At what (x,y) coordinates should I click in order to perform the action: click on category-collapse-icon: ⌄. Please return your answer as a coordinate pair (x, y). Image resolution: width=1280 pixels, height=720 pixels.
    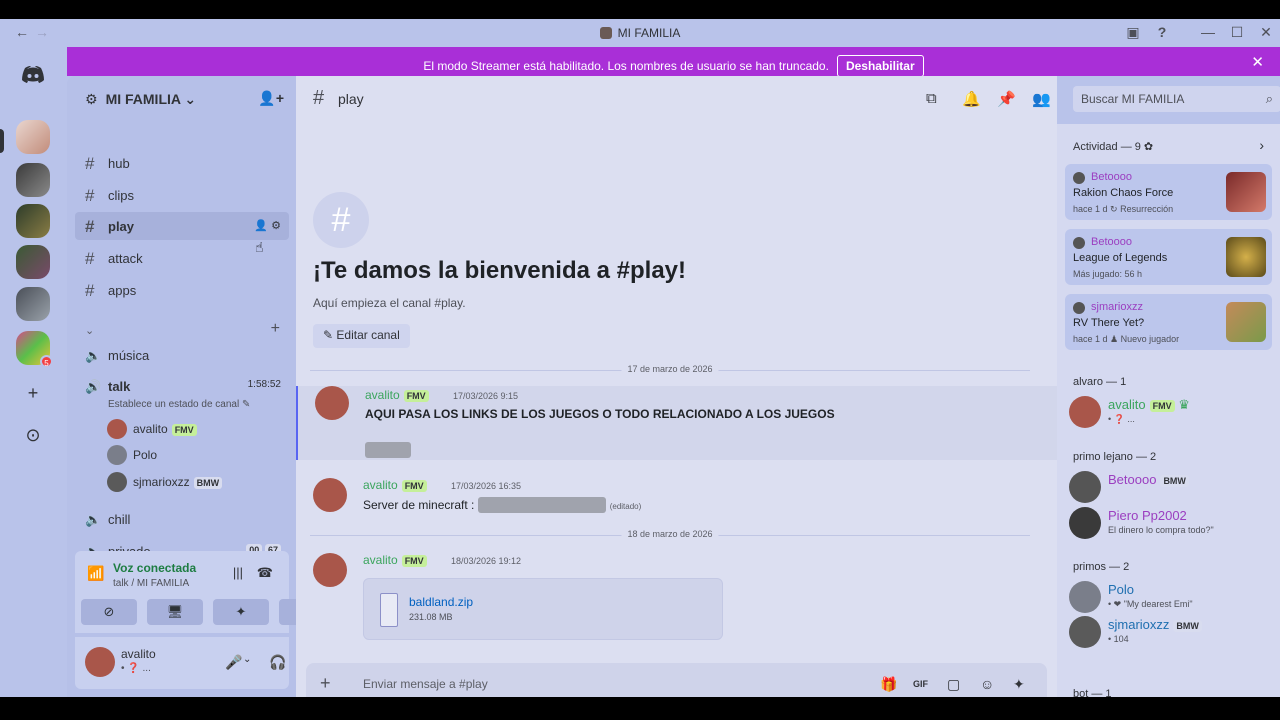
    Looking at the image, I should click on (89, 330).